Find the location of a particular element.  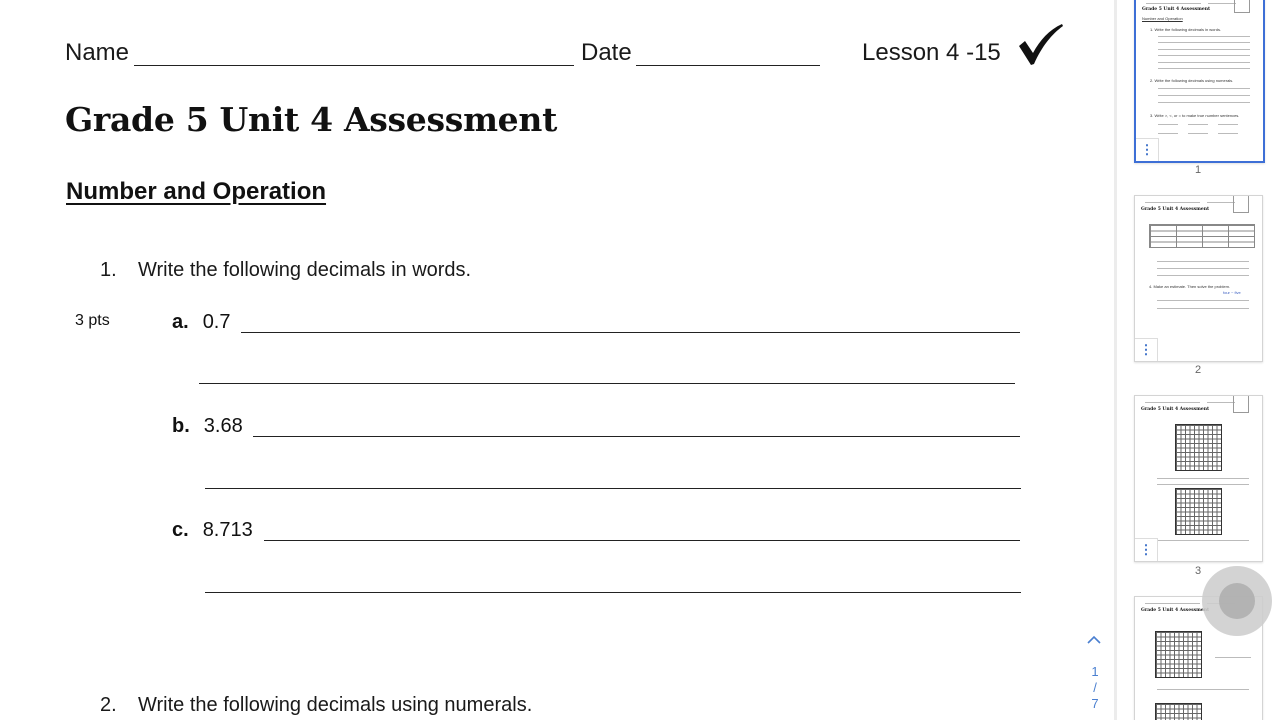

question-1-number: 1. is located at coordinates (108, 270).